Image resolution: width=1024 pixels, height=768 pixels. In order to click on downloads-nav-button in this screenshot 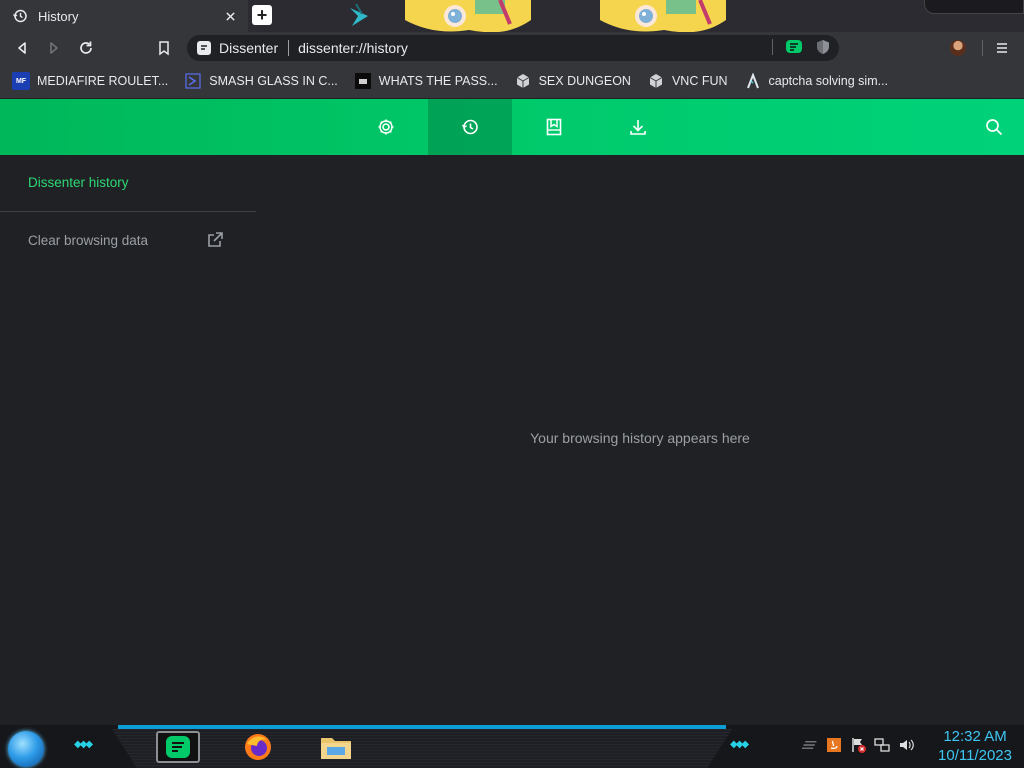, I will do `click(638, 127)`.